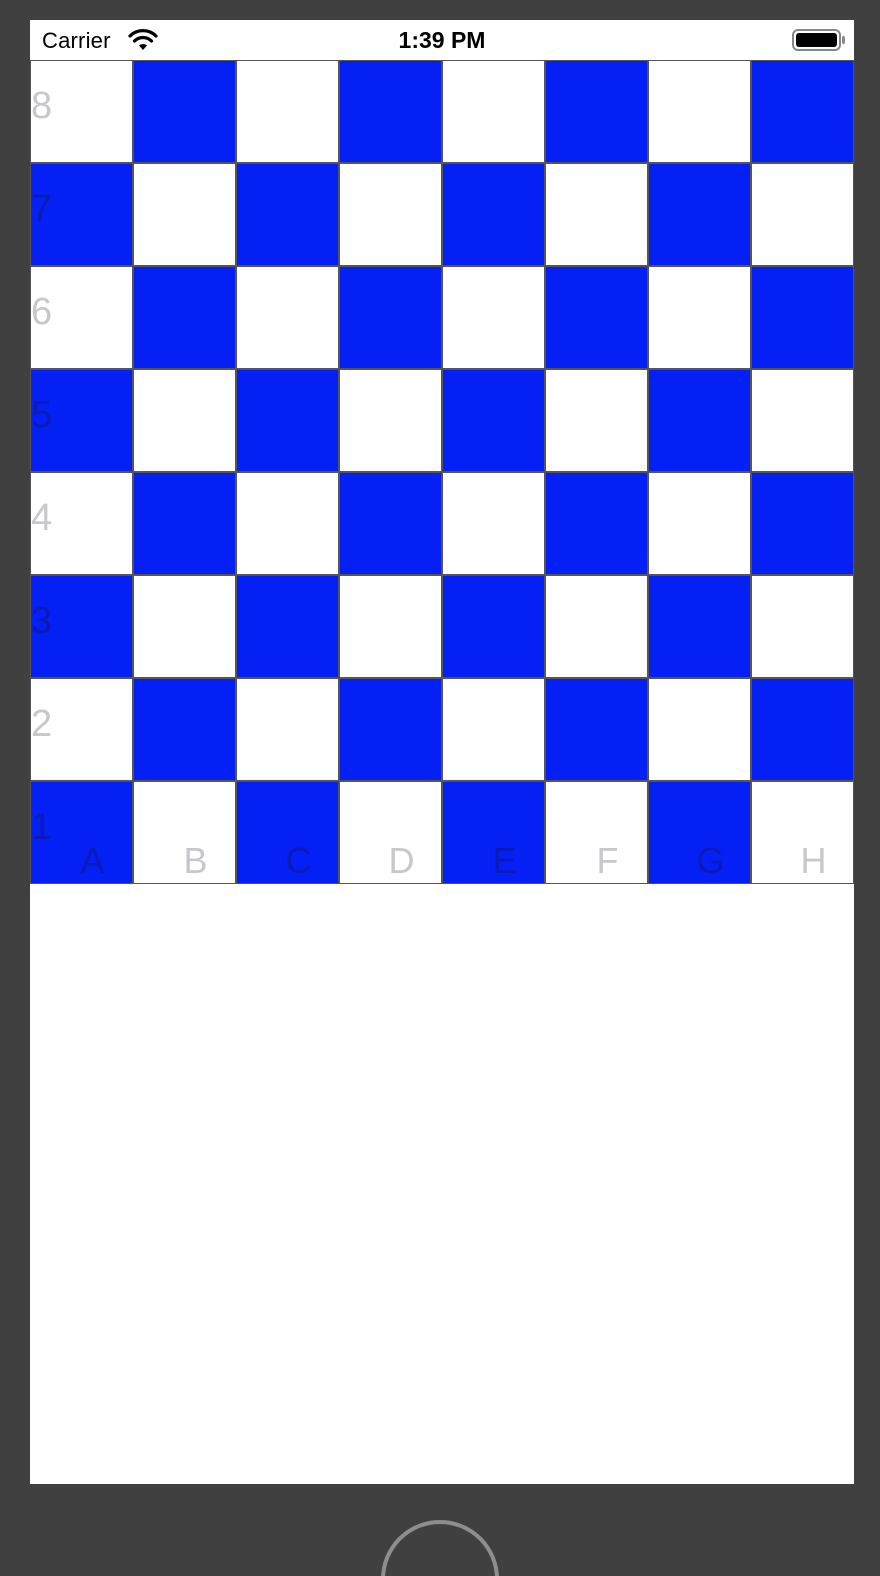 The image size is (880, 1576). I want to click on square-d8, so click(390, 111).